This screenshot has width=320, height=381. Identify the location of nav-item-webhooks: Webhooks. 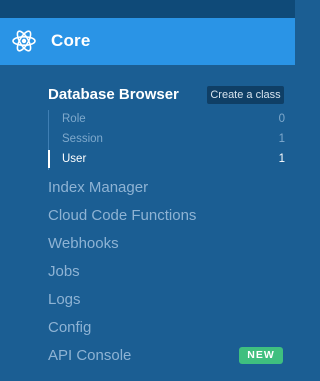
(83, 243).